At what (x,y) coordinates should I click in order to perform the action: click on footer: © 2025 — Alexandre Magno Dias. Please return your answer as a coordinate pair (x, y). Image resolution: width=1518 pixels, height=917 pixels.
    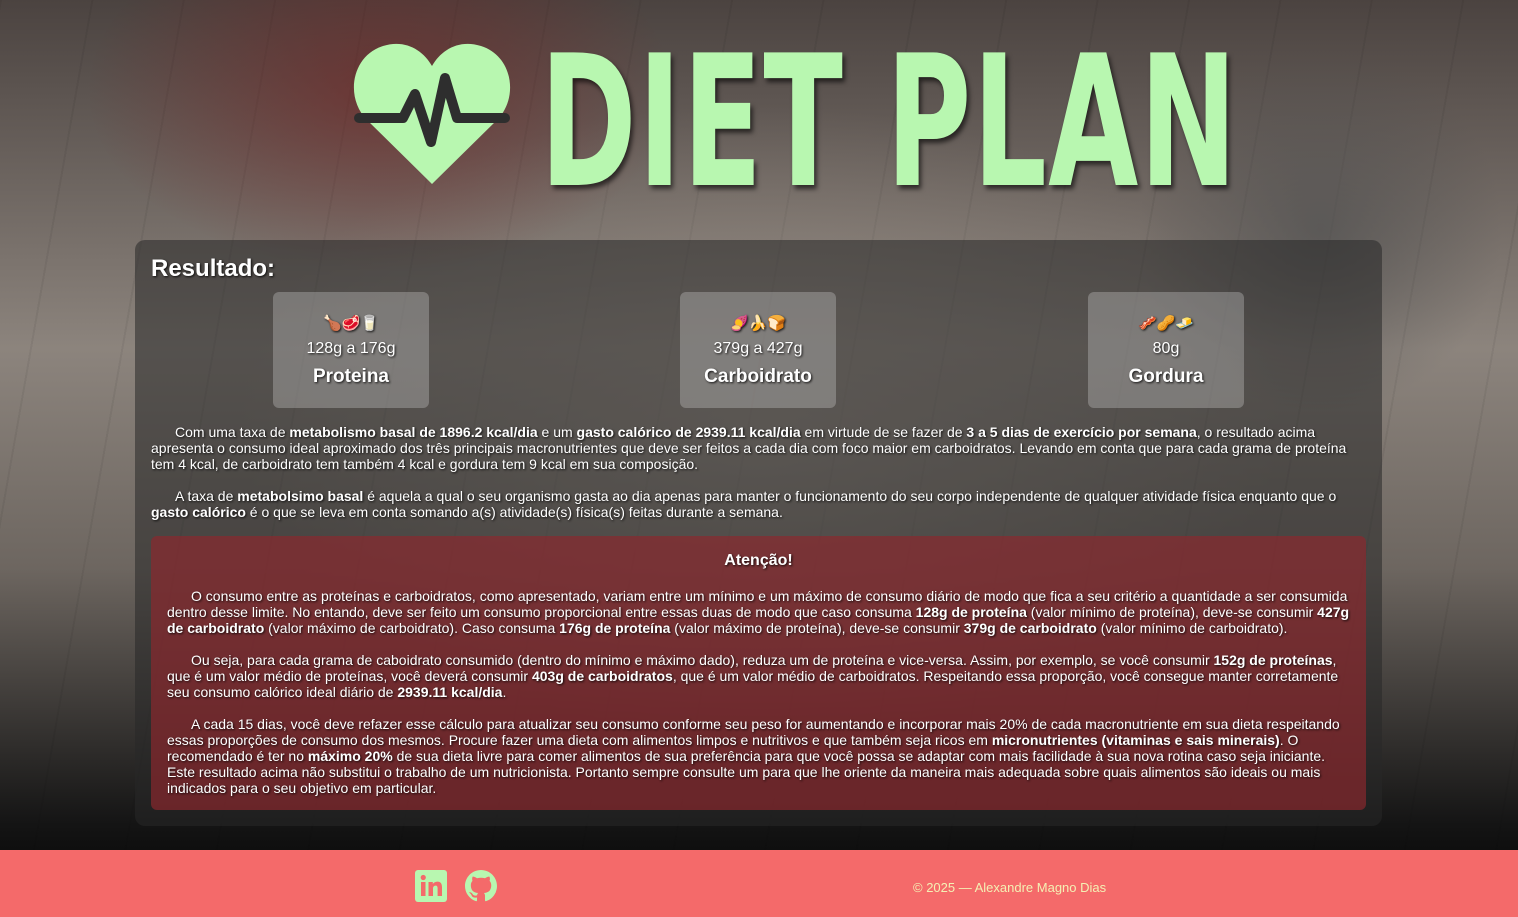
    Looking at the image, I should click on (759, 883).